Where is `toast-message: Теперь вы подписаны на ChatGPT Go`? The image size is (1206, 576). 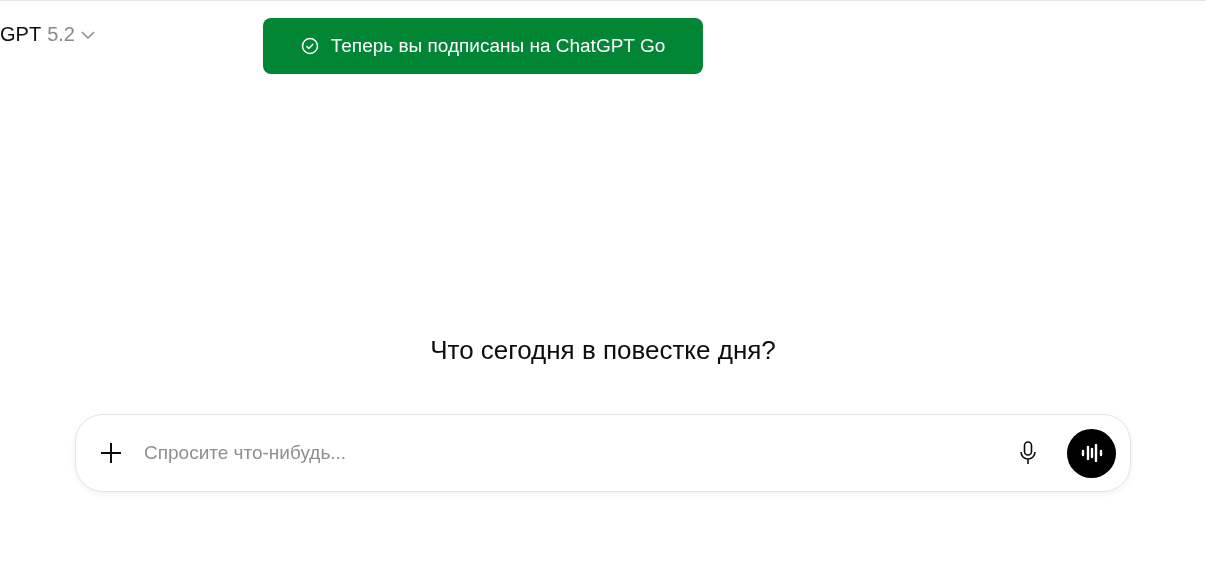
toast-message: Теперь вы подписаны на ChatGPT Go is located at coordinates (498, 46).